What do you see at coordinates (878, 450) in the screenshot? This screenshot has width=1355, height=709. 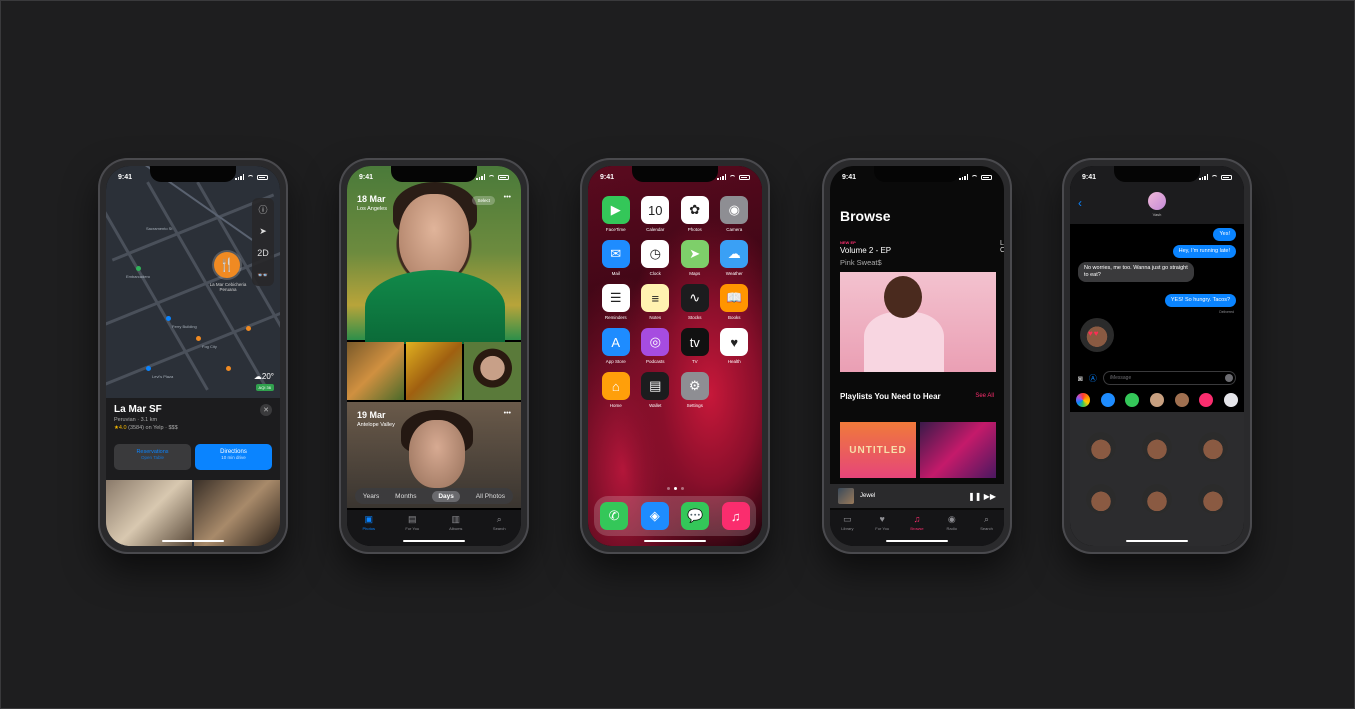 I see `playlist-tile: UNTITLED` at bounding box center [878, 450].